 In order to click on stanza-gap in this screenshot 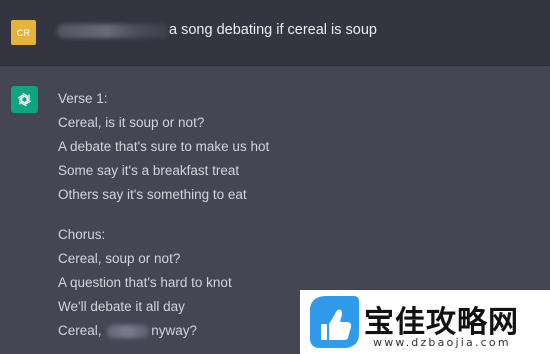, I will do `click(163, 218)`.